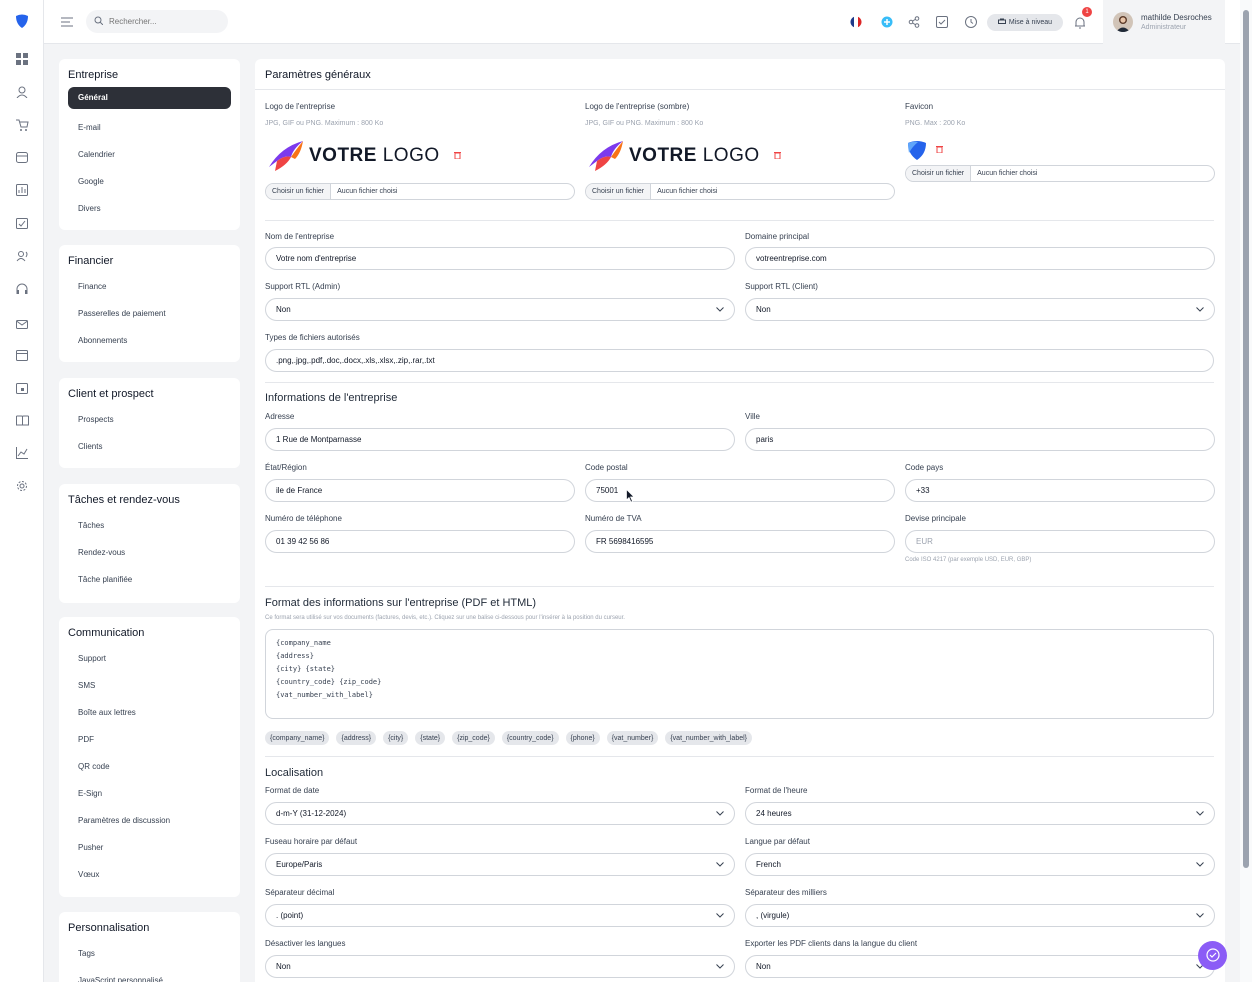  What do you see at coordinates (149, 340) in the screenshot?
I see `nav-item-abonnements: Abonnements` at bounding box center [149, 340].